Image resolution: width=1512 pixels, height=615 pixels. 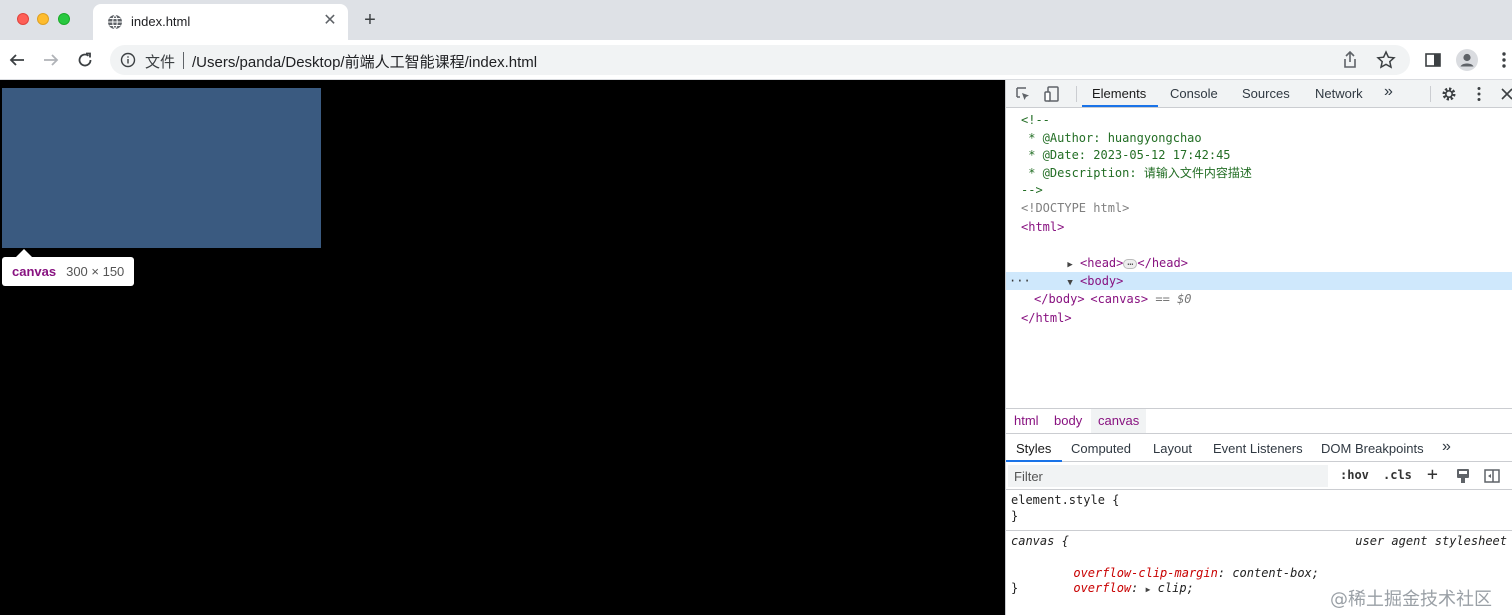 What do you see at coordinates (1276, 573) in the screenshot?
I see `property-value: content-box;` at bounding box center [1276, 573].